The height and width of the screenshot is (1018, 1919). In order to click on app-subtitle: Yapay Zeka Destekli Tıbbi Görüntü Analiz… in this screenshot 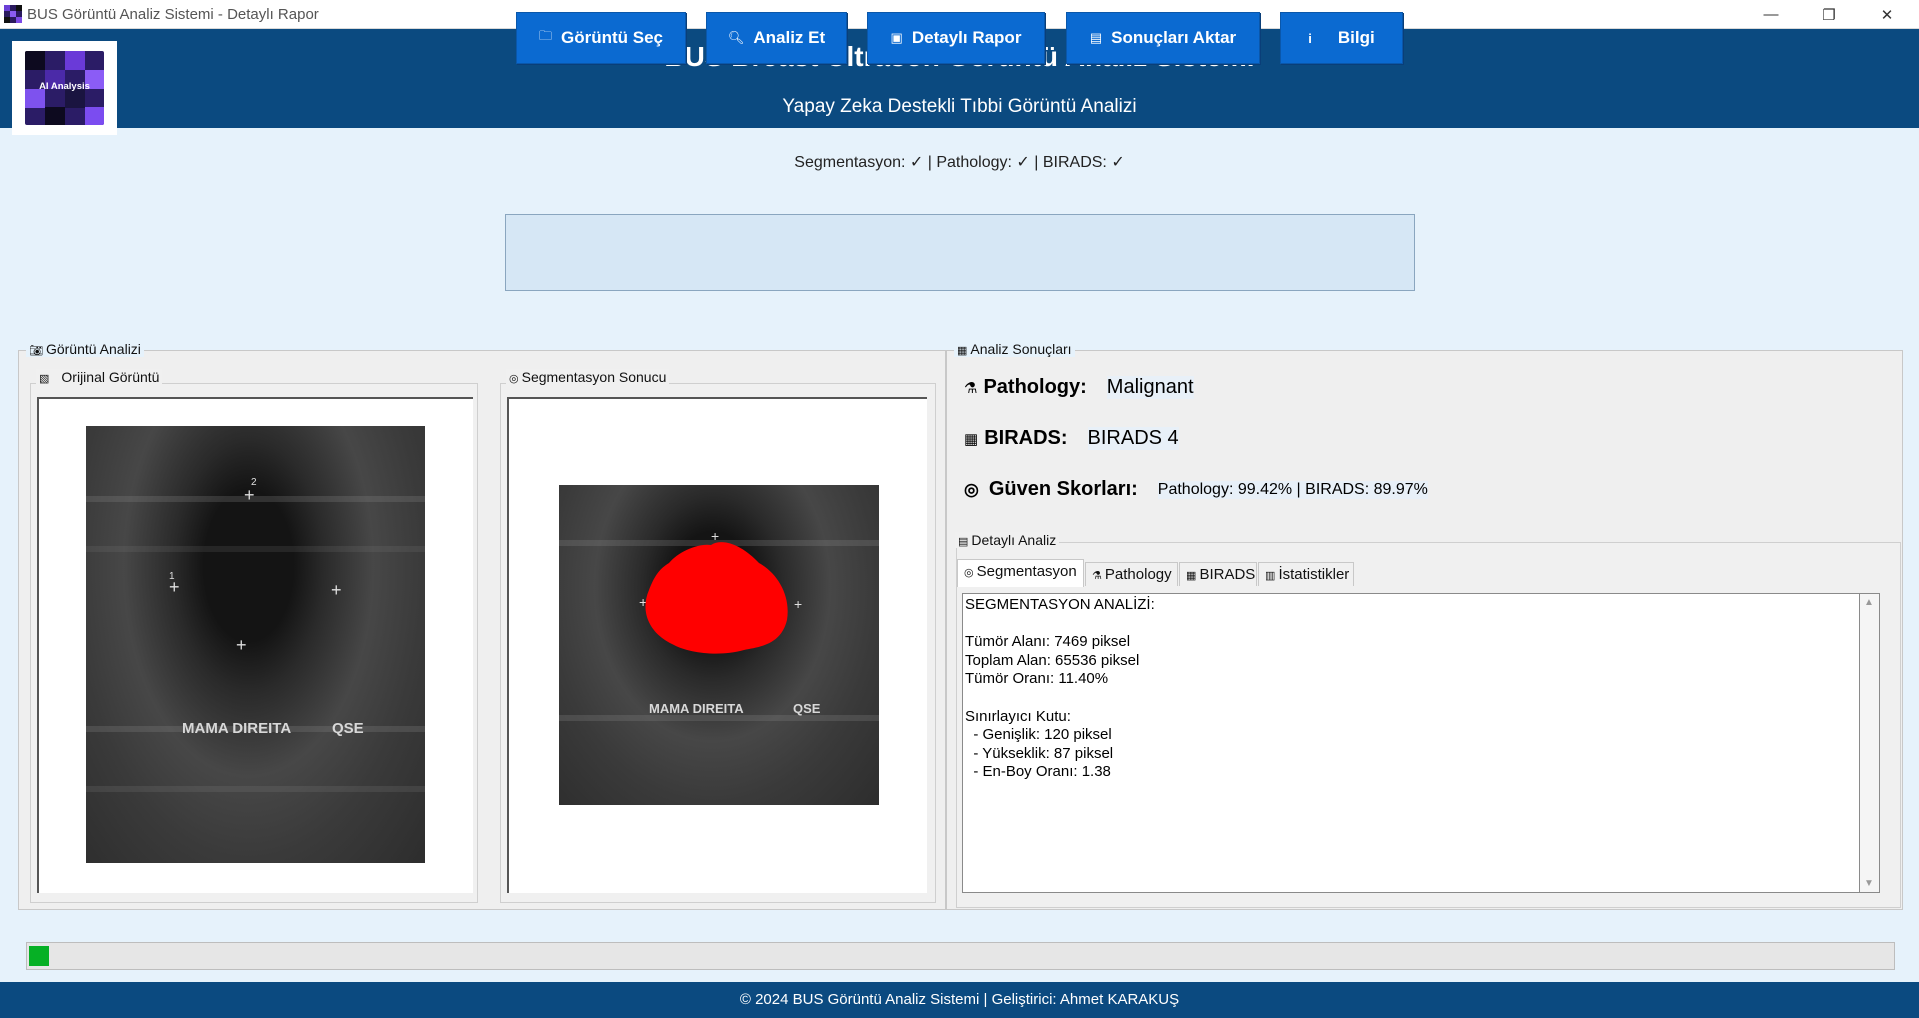, I will do `click(959, 106)`.